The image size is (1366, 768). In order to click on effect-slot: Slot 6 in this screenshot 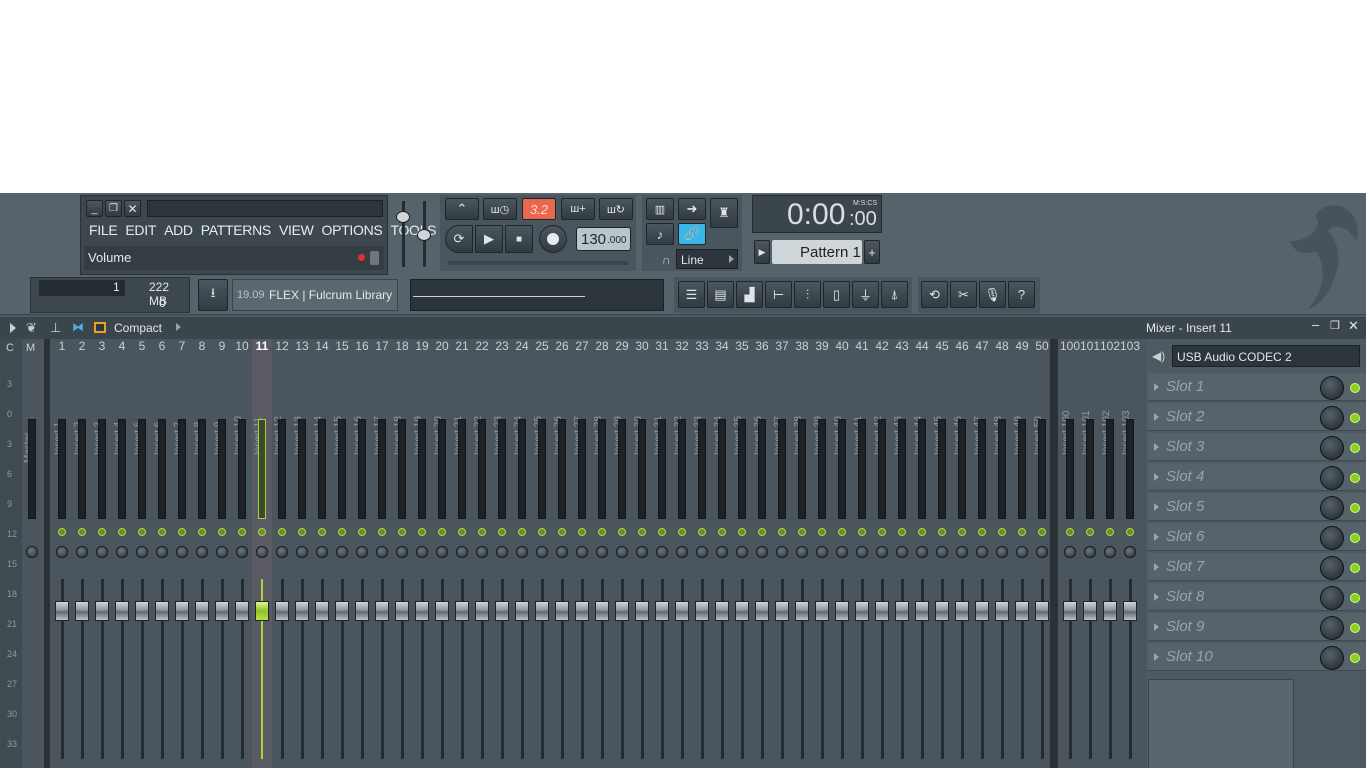, I will do `click(1257, 537)`.